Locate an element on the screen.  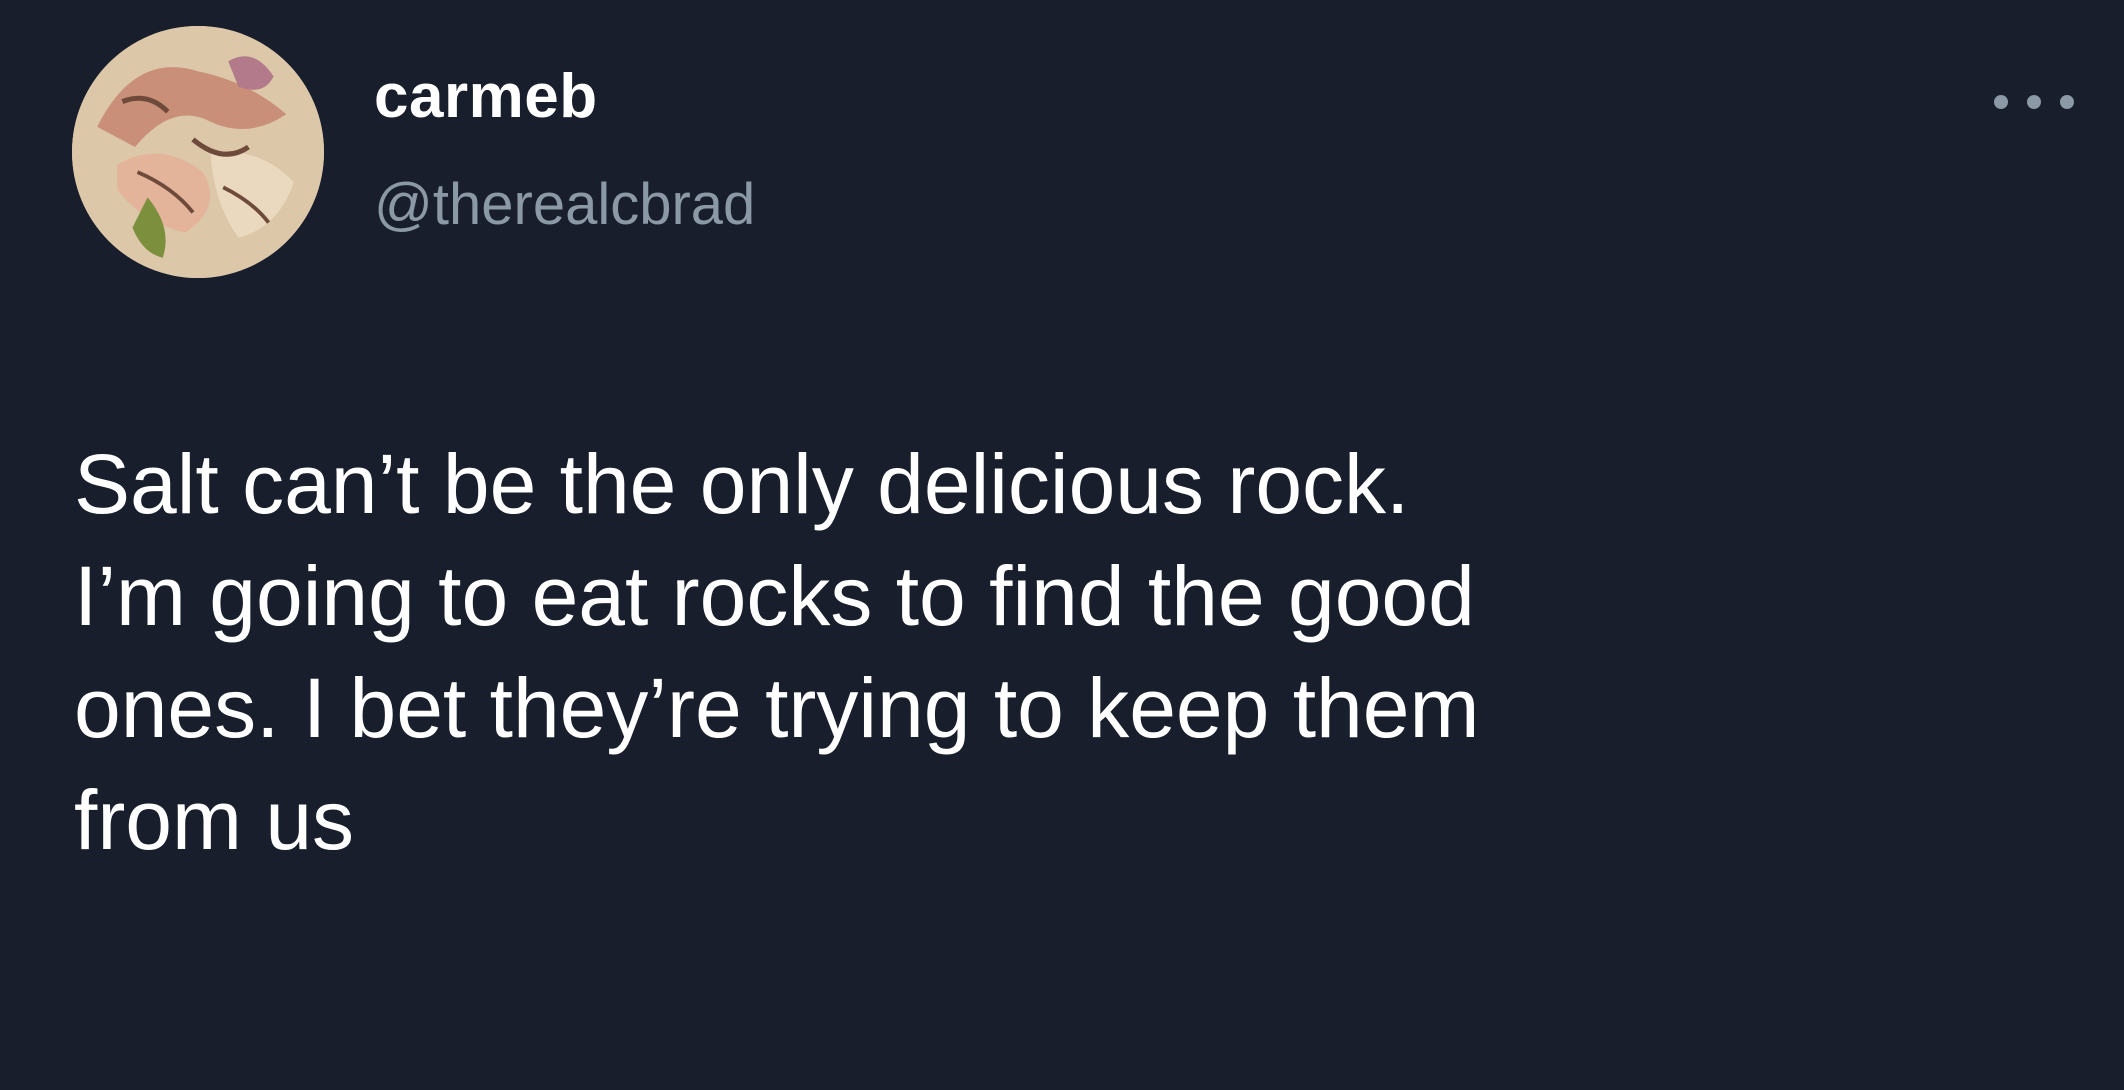
user-handle: @therealcbrad is located at coordinates (564, 205).